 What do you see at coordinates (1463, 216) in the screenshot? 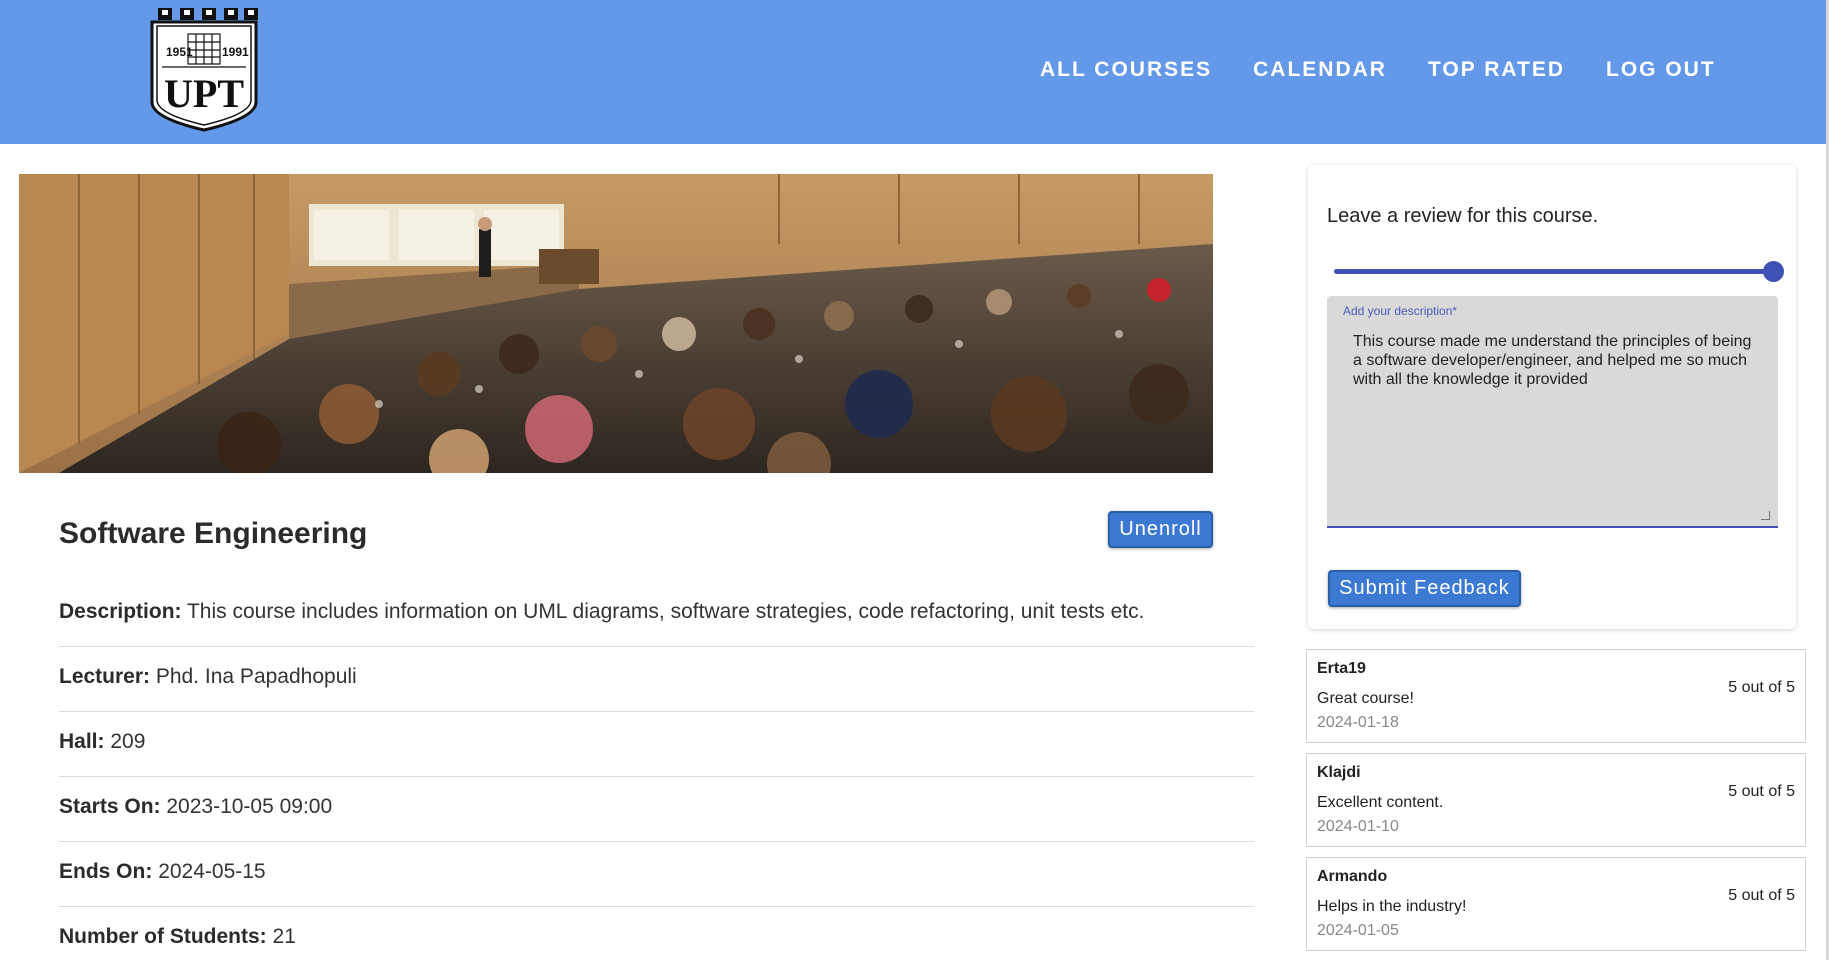
I see `review-prompt: Leave a review for this course.` at bounding box center [1463, 216].